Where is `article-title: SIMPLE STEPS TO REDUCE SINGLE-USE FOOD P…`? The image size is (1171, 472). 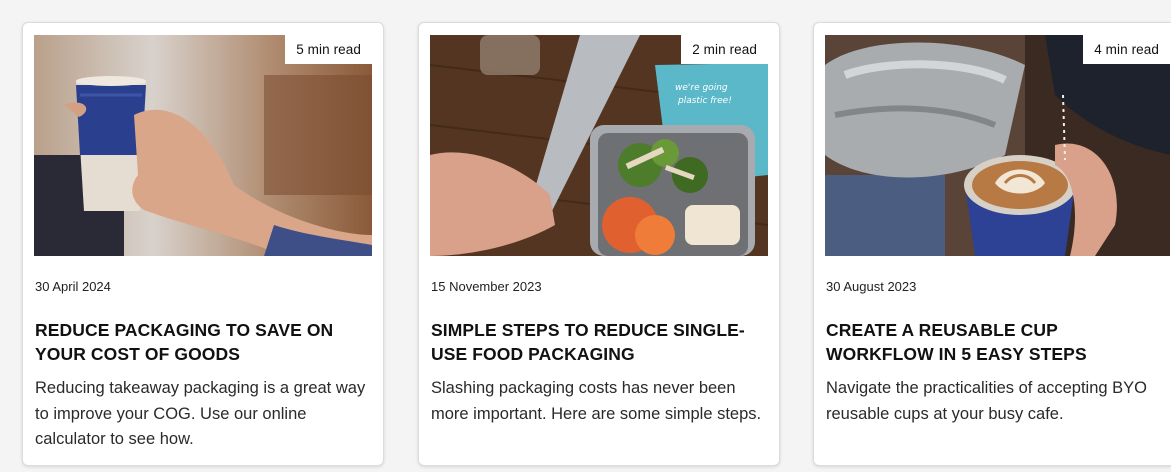 article-title: SIMPLE STEPS TO REDUCE SINGLE-USE FOOD P… is located at coordinates (601, 342).